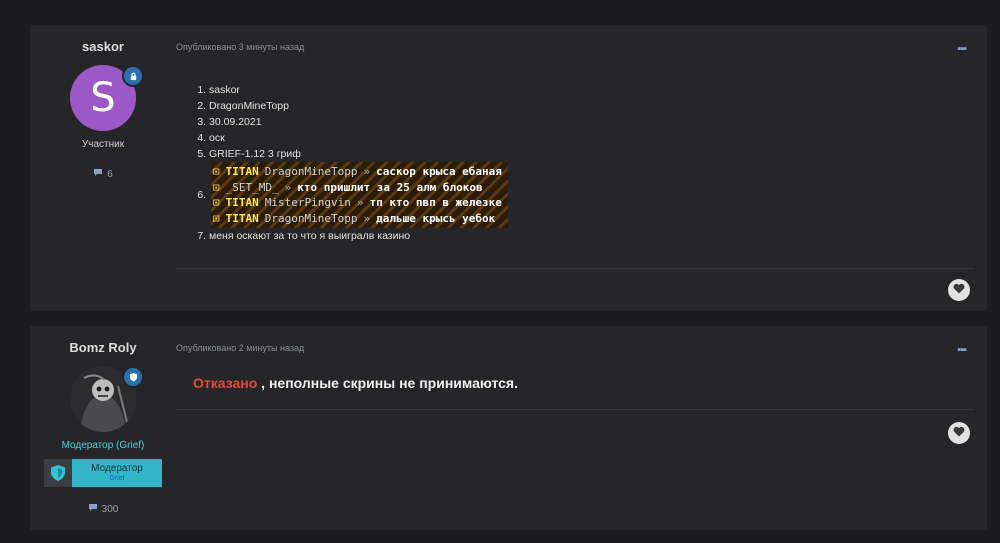 The image size is (1000, 543). Describe the element at coordinates (103, 347) in the screenshot. I see `author-name: Bomz Roly` at that location.